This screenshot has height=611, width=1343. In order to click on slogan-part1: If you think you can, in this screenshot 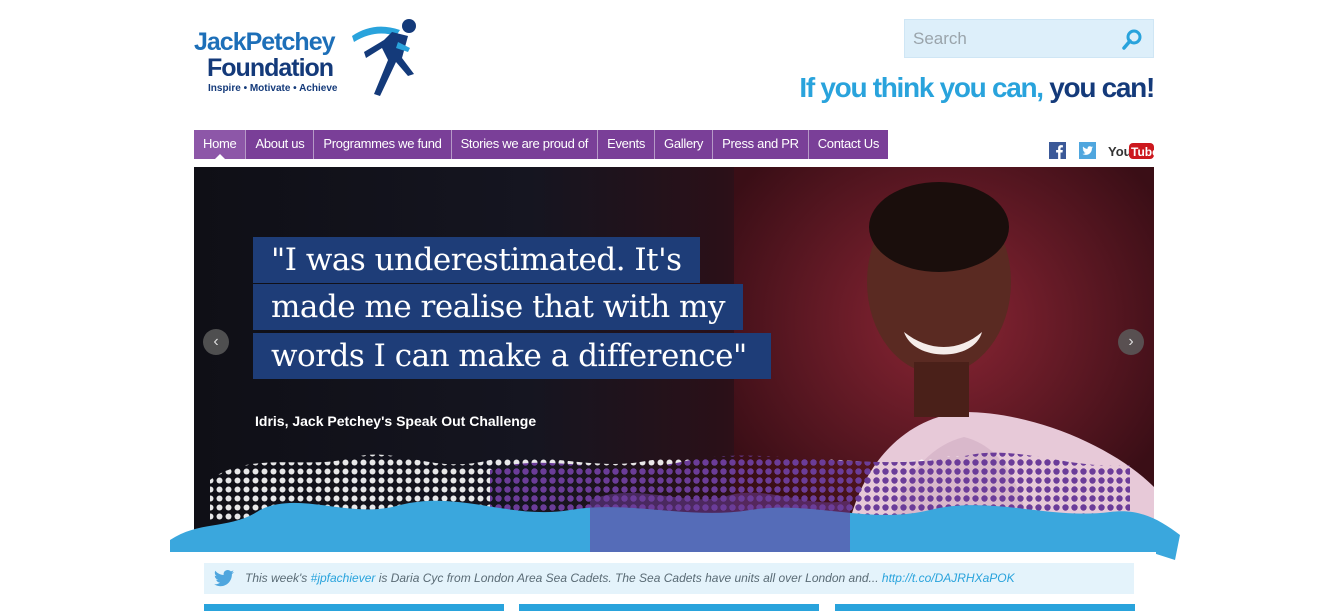, I will do `click(921, 87)`.